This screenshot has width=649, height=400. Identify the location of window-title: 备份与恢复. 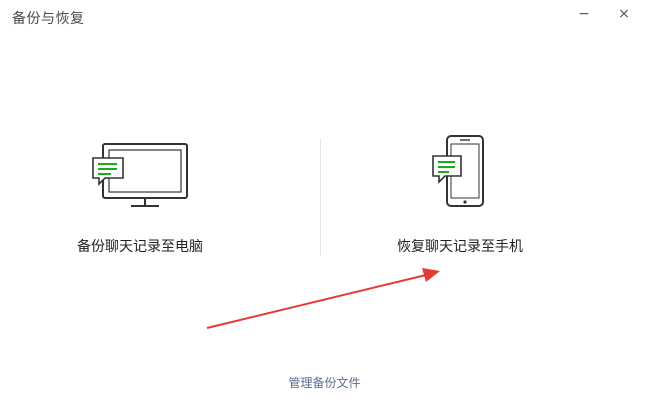
(48, 19).